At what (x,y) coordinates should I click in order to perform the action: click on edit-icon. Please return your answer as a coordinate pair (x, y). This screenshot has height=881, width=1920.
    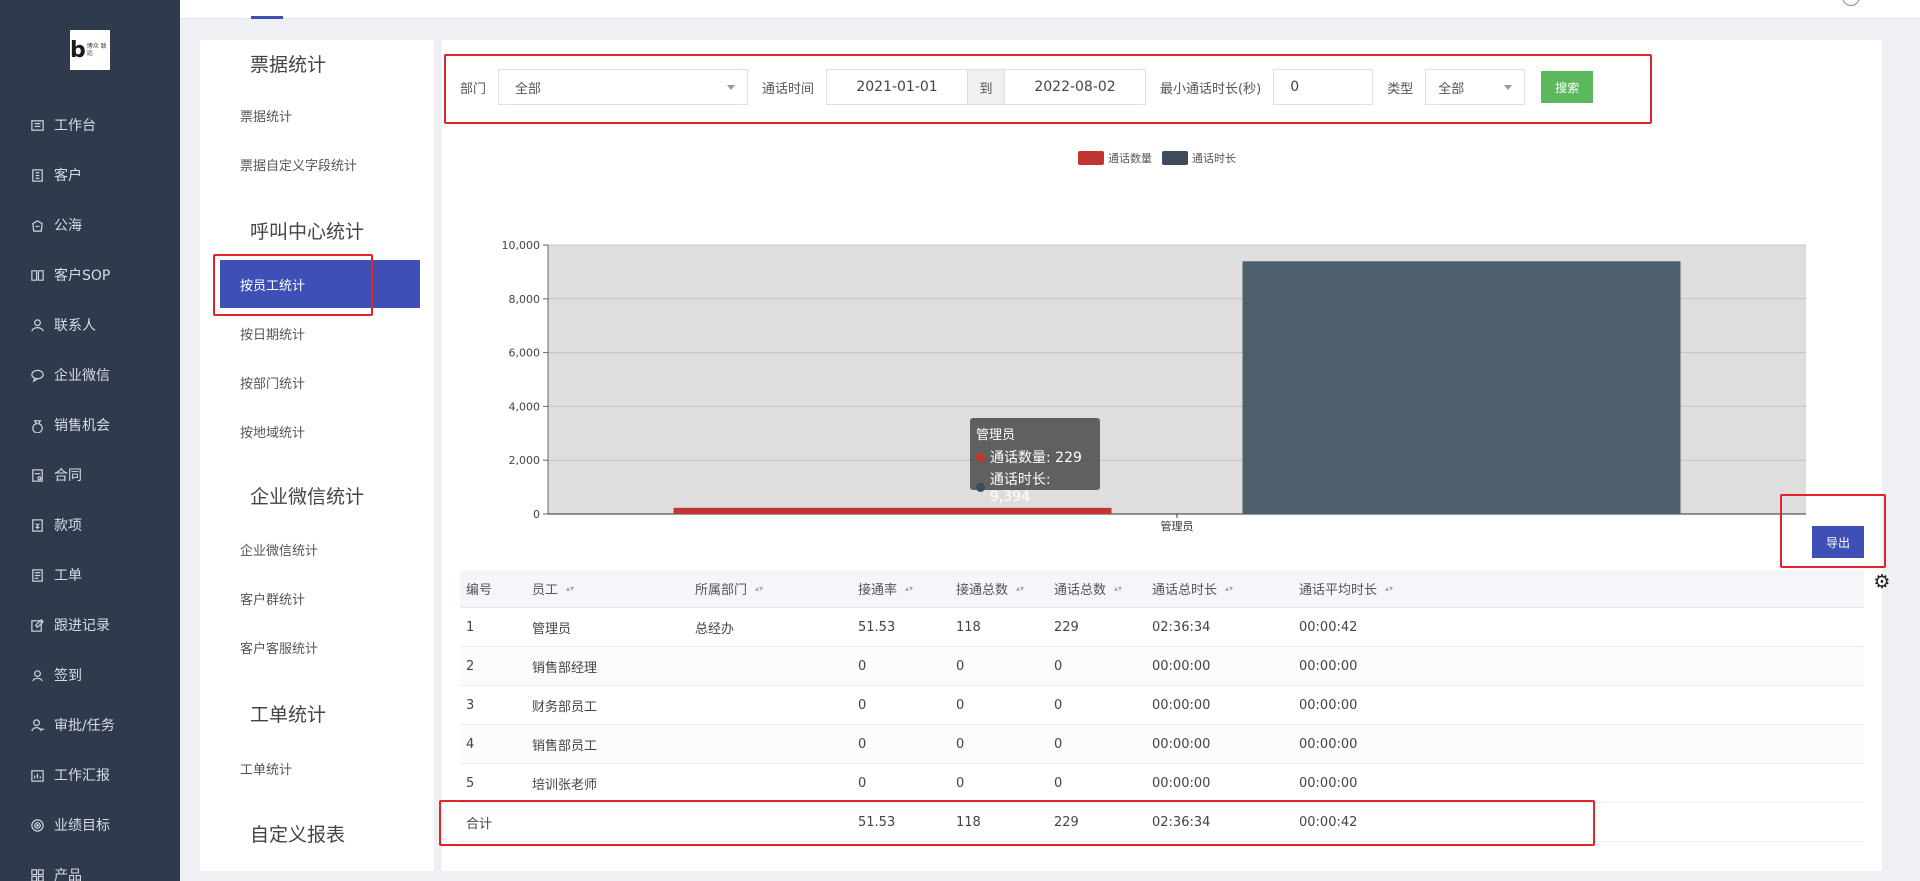
    Looking at the image, I should click on (37, 625).